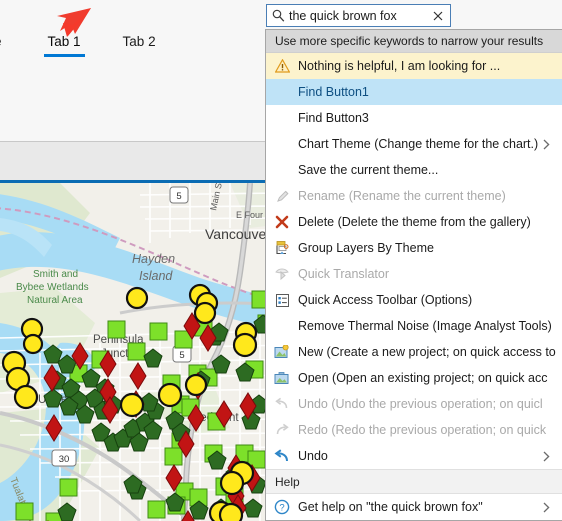 The height and width of the screenshot is (521, 562). I want to click on menu-item-quick-access-toolbar-options: Quick Access Toolbar (Options), so click(414, 300).